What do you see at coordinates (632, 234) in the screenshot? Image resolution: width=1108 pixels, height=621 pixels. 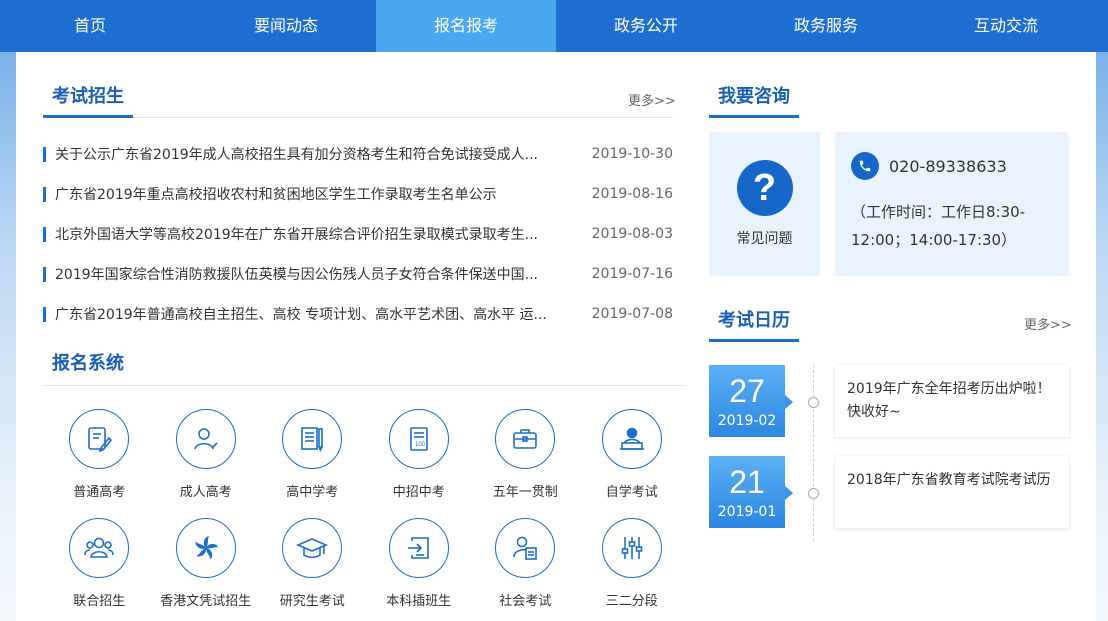 I see `news-date: 2019-08-03` at bounding box center [632, 234].